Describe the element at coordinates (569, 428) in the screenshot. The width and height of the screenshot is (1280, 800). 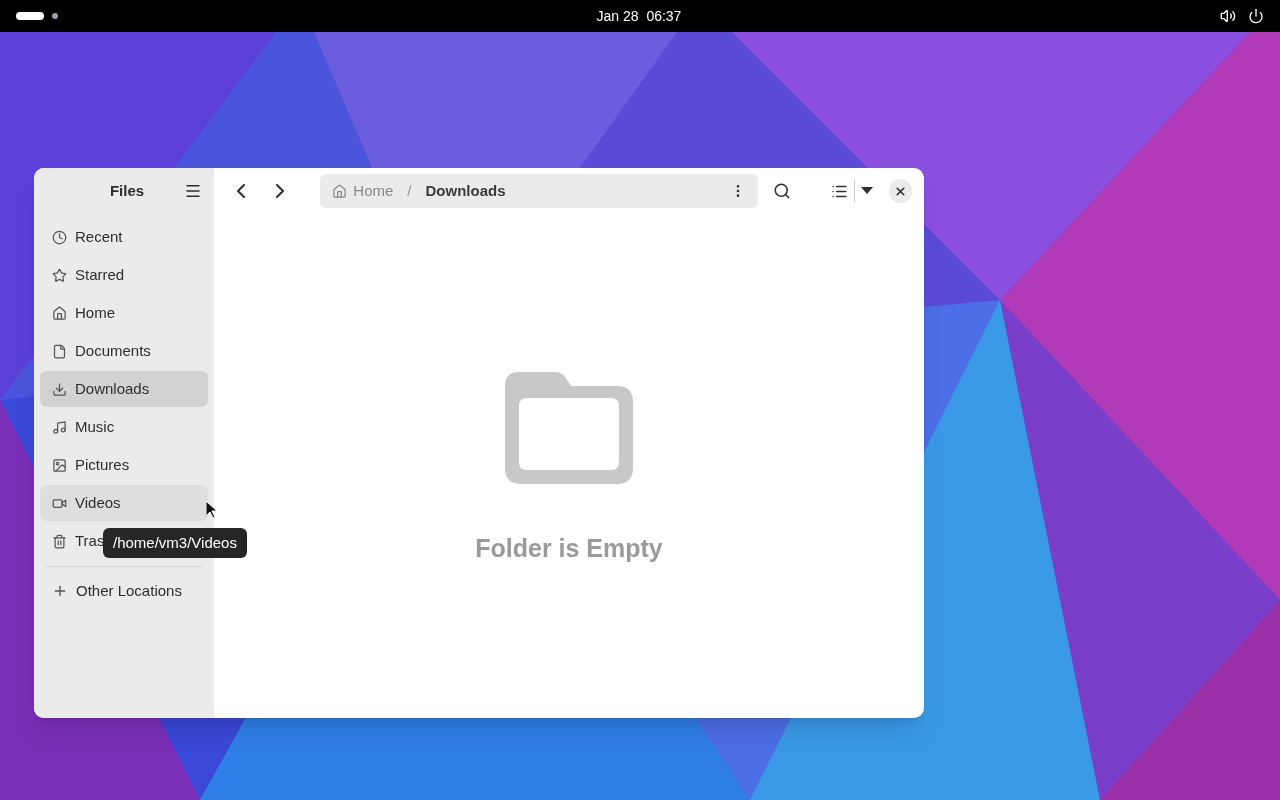
I see `folder-icon` at that location.